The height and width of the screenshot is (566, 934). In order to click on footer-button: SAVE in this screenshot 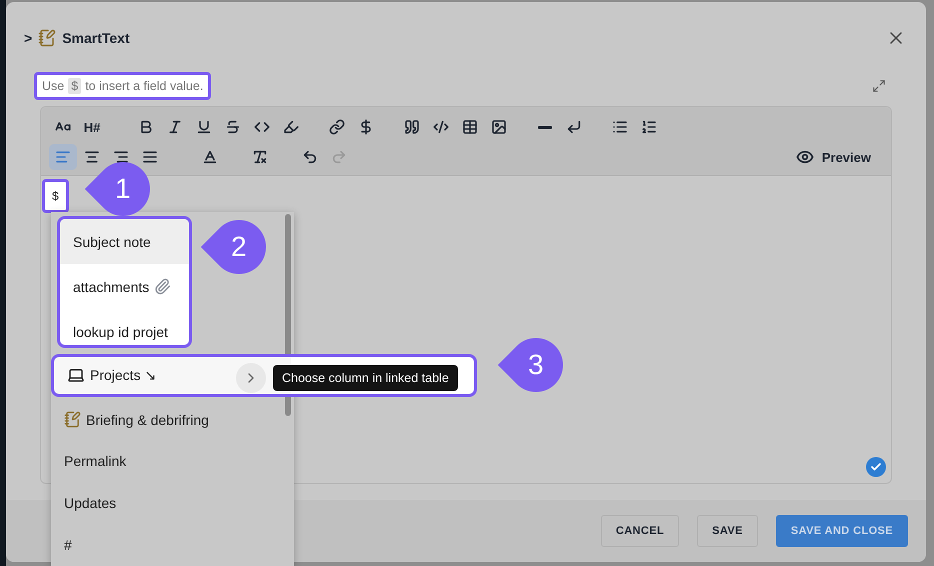, I will do `click(727, 531)`.